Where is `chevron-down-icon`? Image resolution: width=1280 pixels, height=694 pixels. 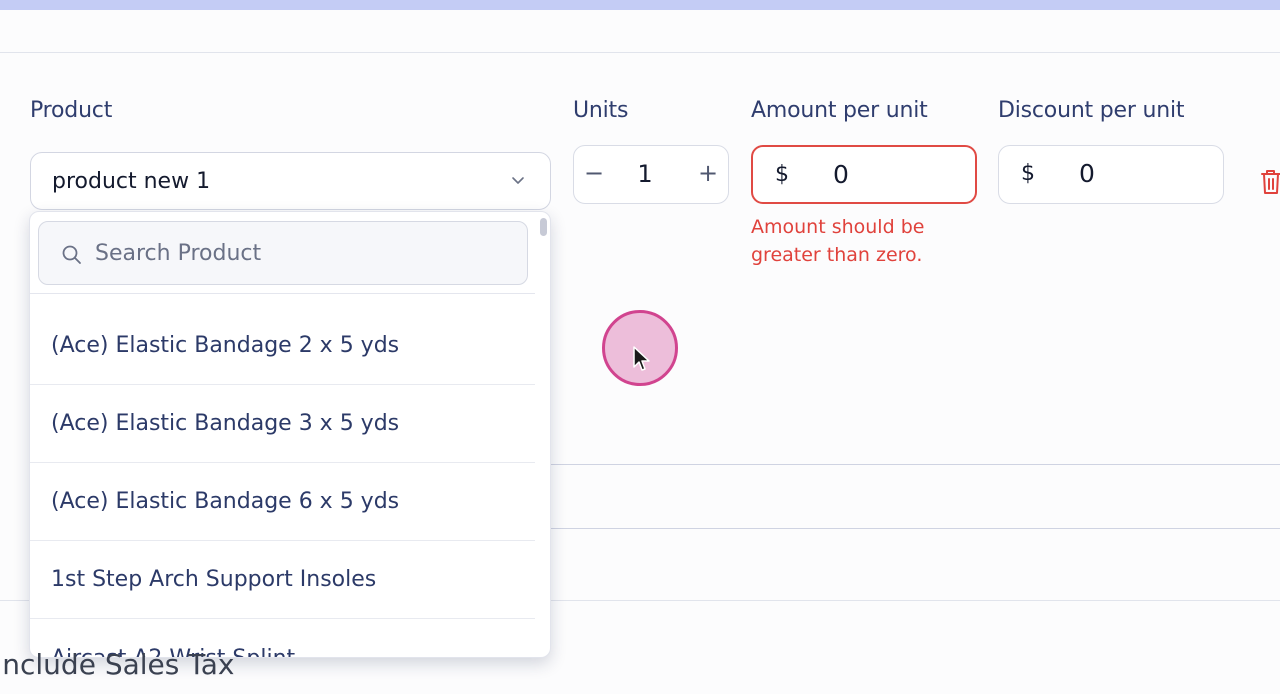
chevron-down-icon is located at coordinates (518, 180).